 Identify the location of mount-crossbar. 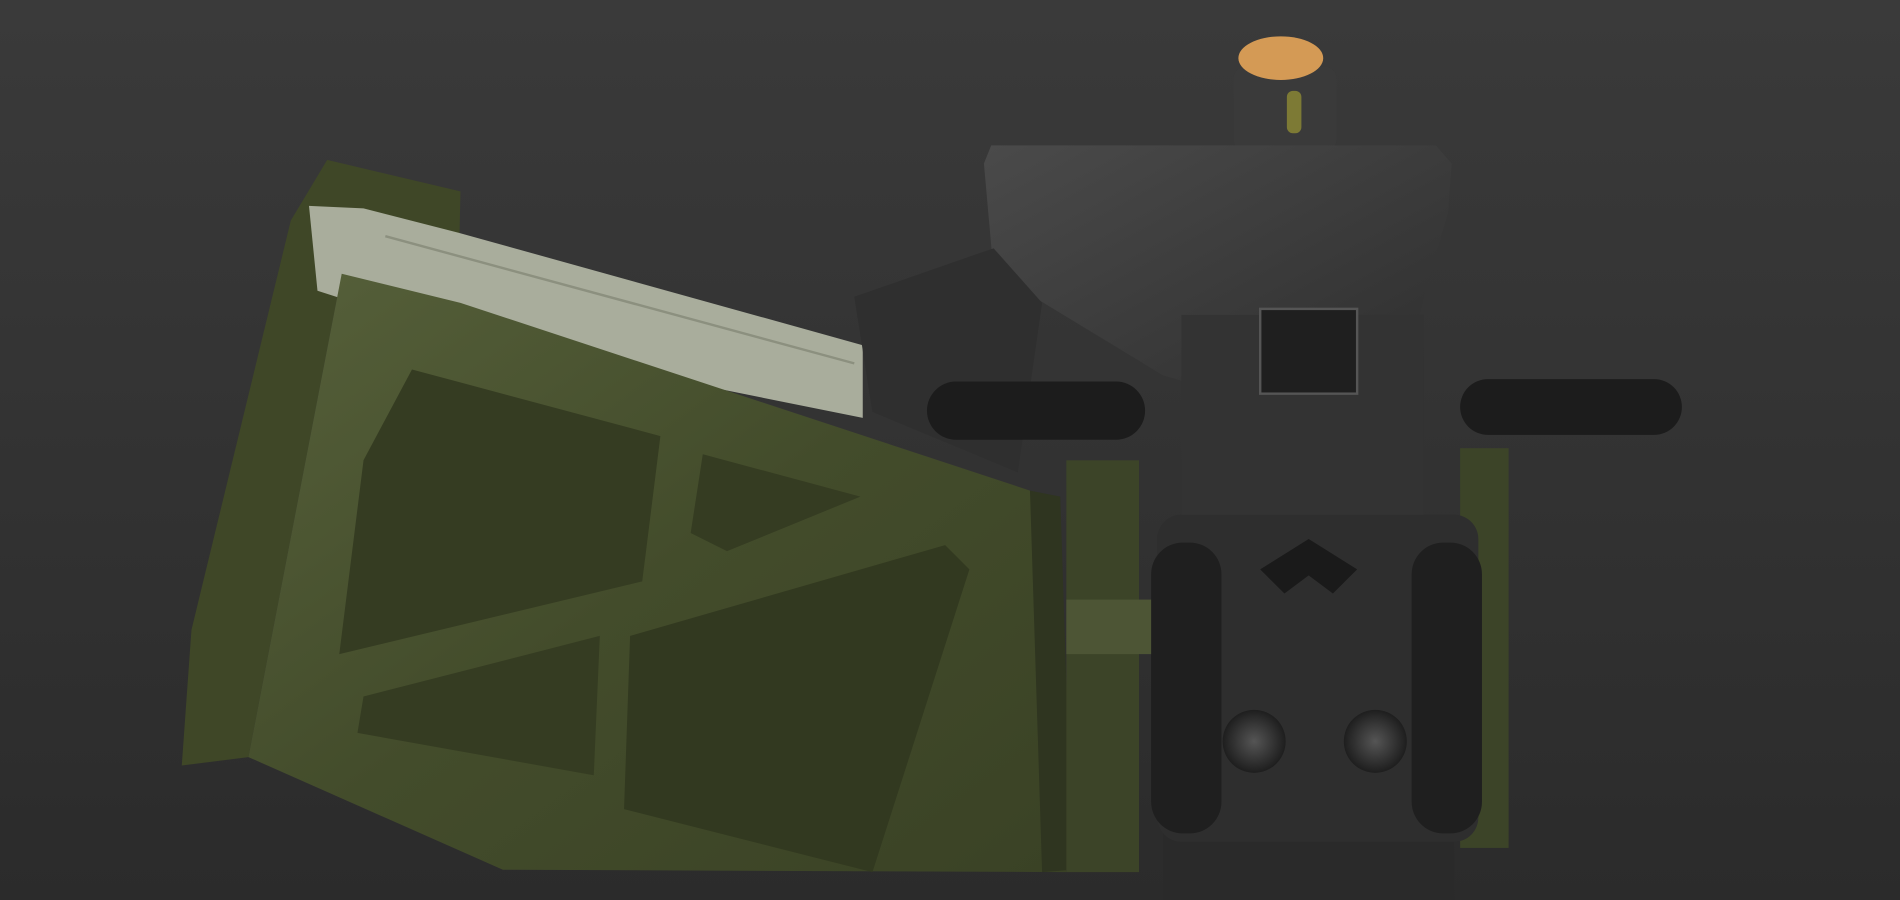
(1115, 627).